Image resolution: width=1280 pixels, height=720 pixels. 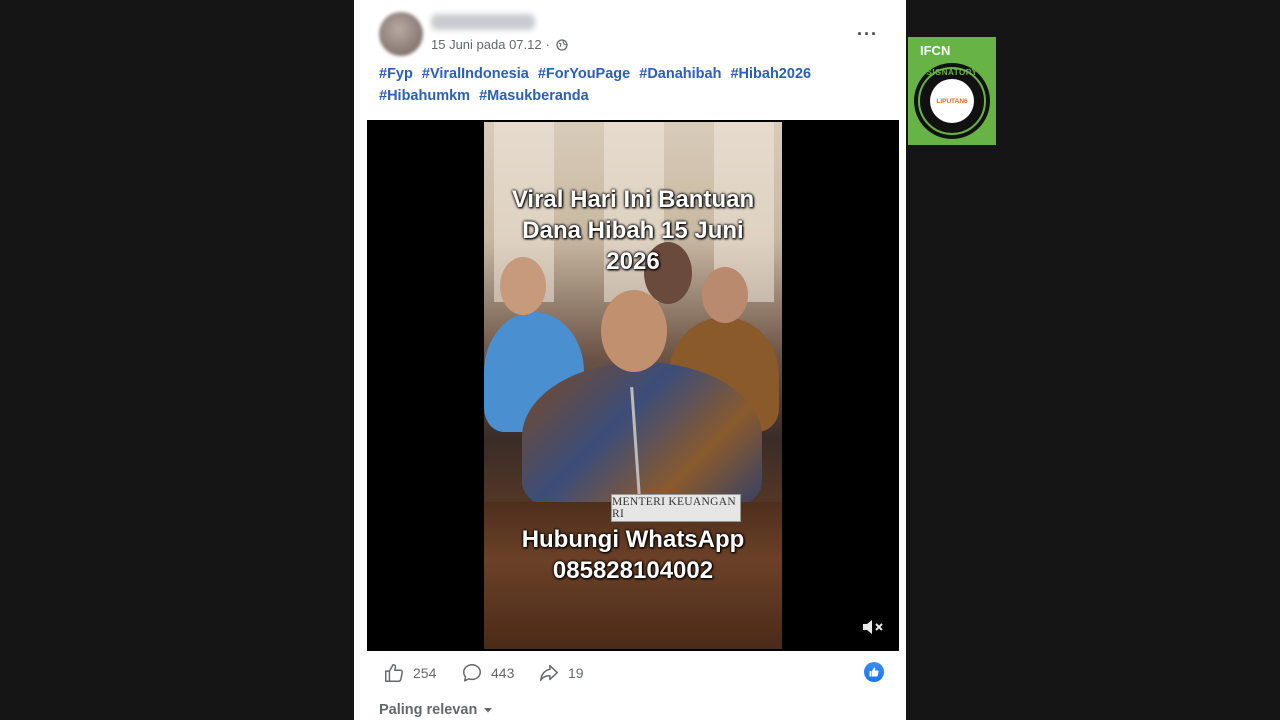 I want to click on comment-sort-label: Paling relevan, so click(x=428, y=710).